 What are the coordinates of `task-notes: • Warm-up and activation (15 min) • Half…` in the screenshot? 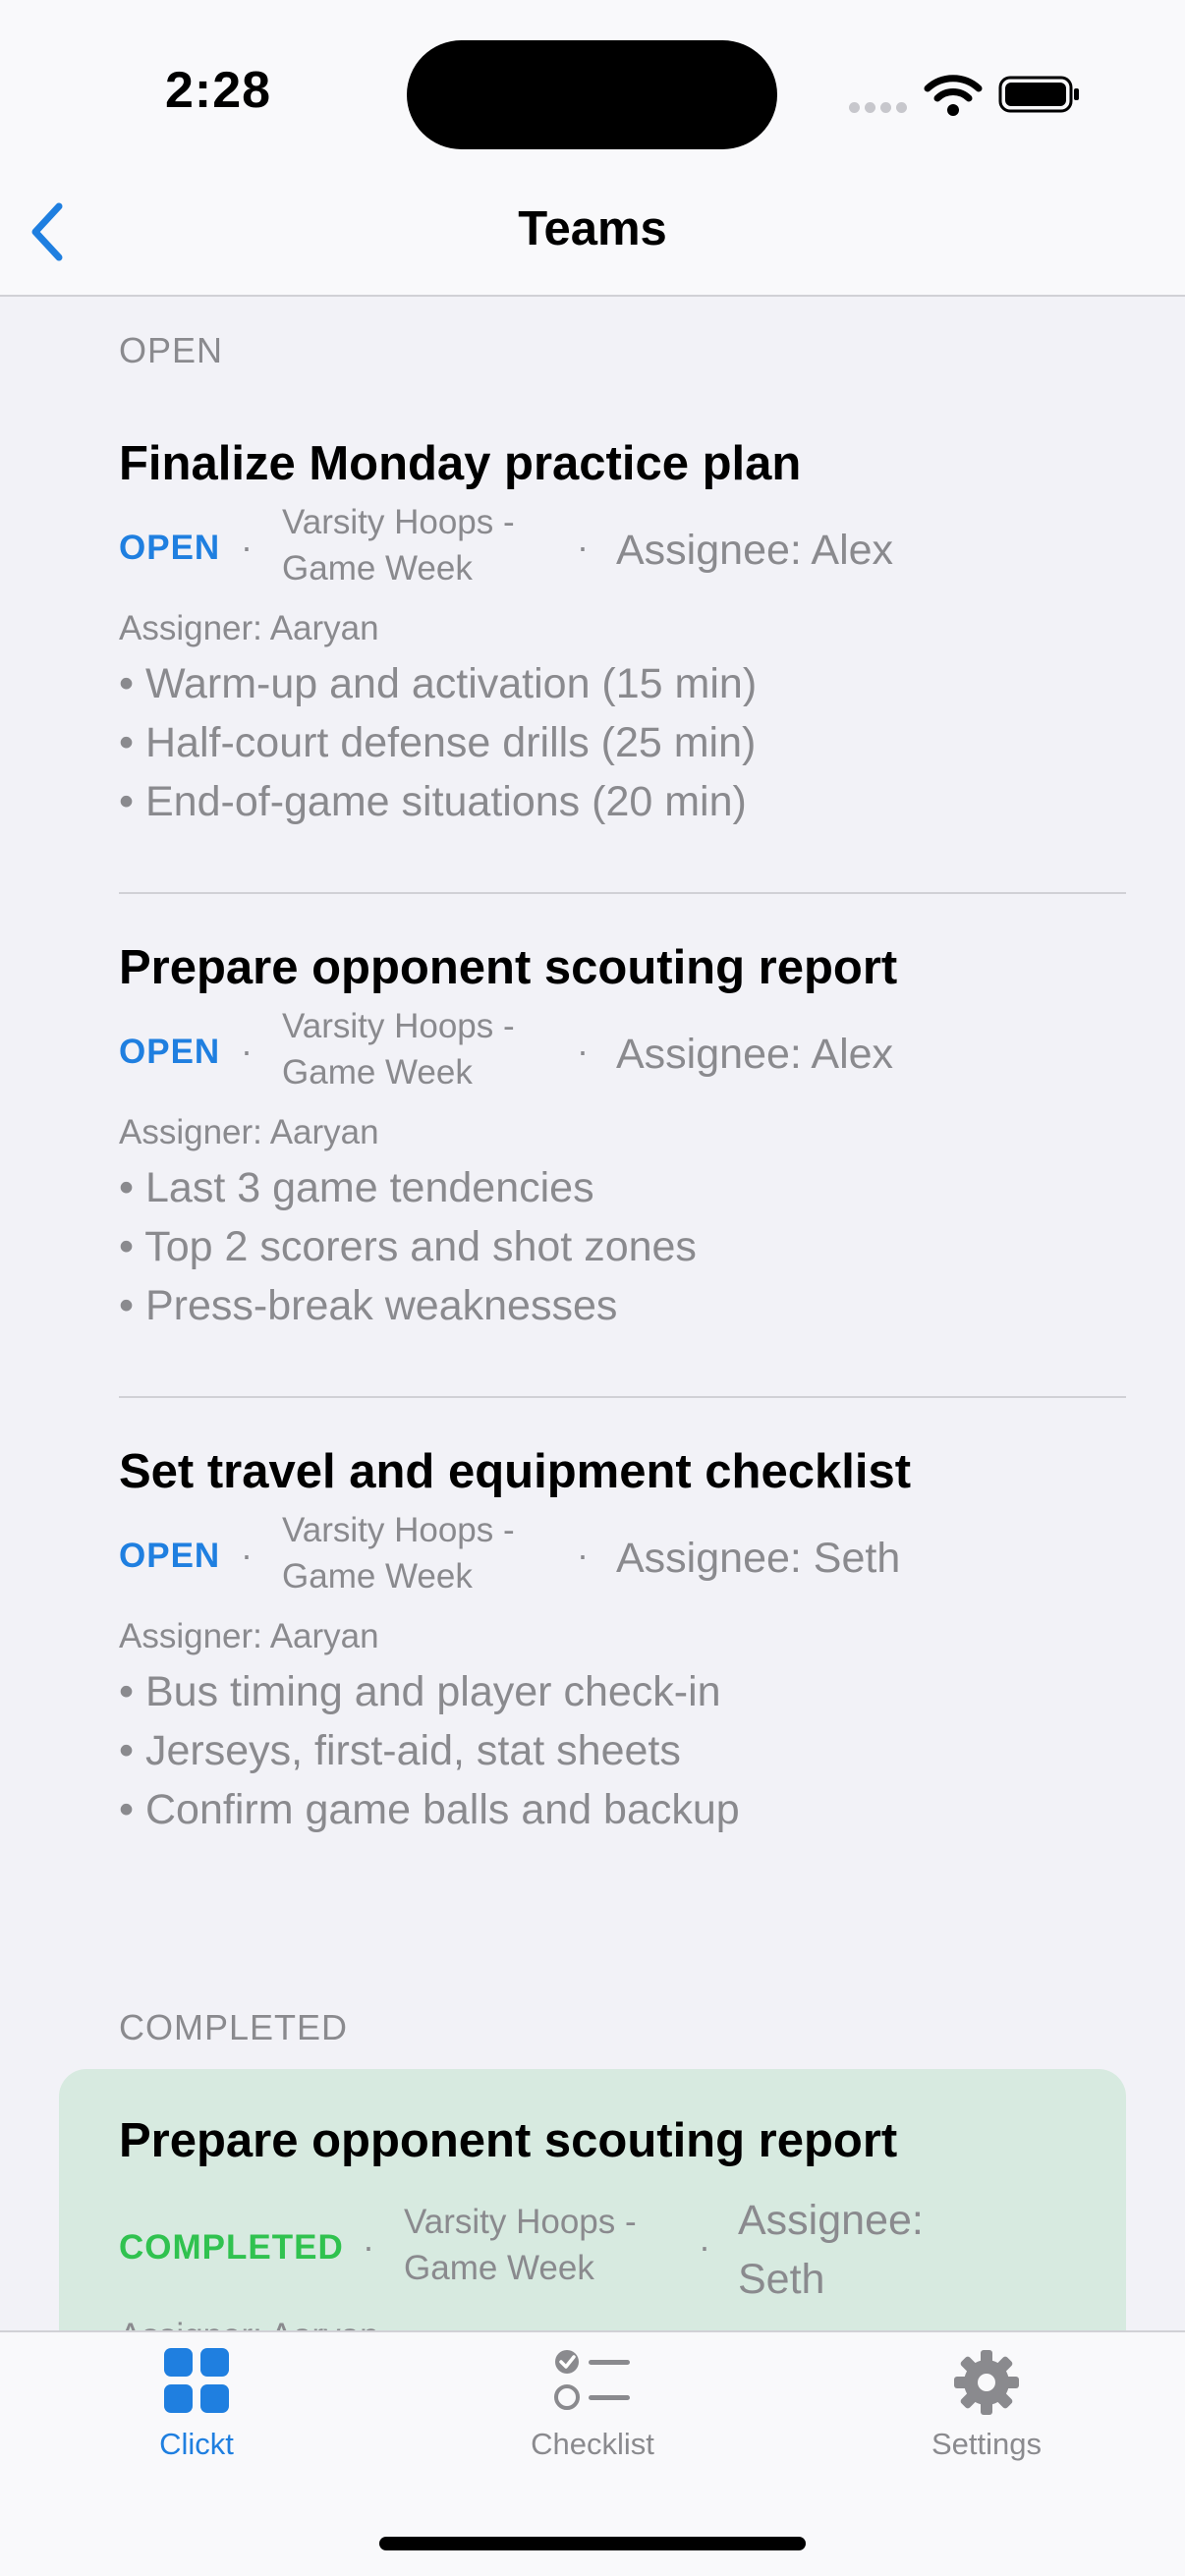 It's located at (438, 742).